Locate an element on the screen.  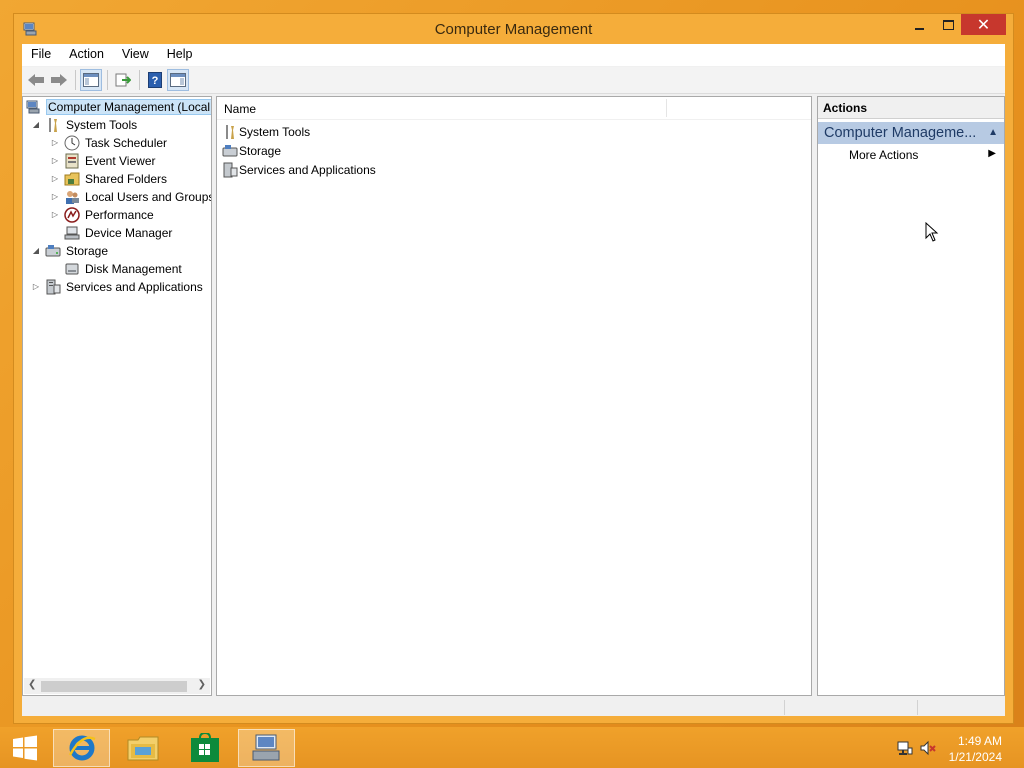
file-explorer-icon is located at coordinates (142, 748).